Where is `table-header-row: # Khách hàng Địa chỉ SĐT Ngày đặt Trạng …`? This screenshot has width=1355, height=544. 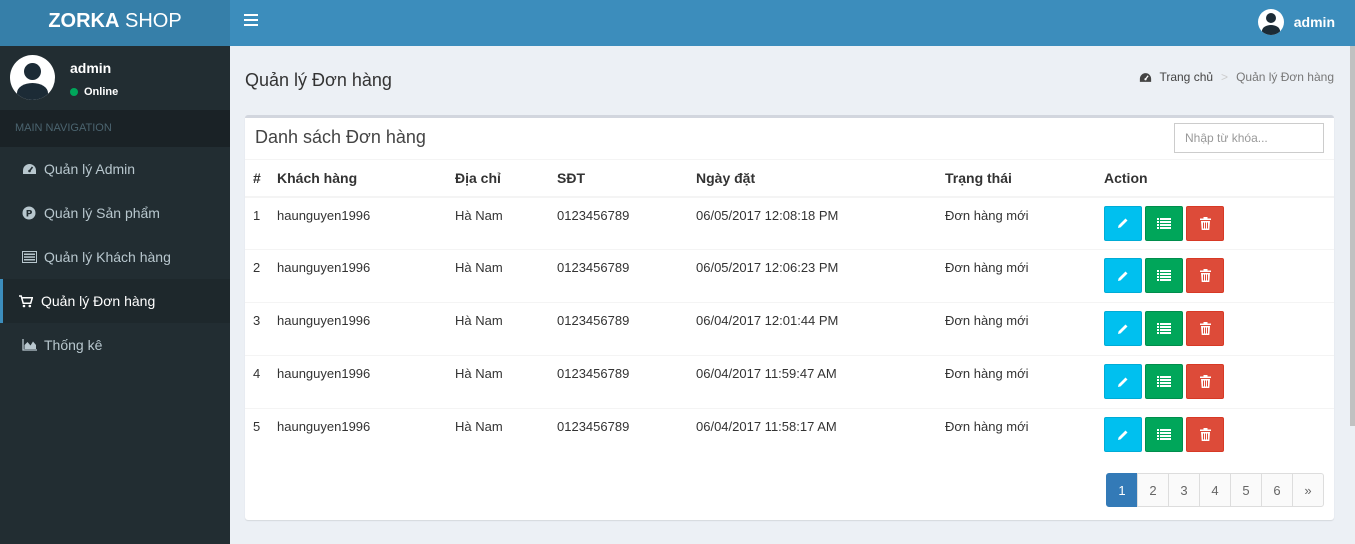
table-header-row: # Khách hàng Địa chỉ SĐT Ngày đặt Trạng … is located at coordinates (789, 178).